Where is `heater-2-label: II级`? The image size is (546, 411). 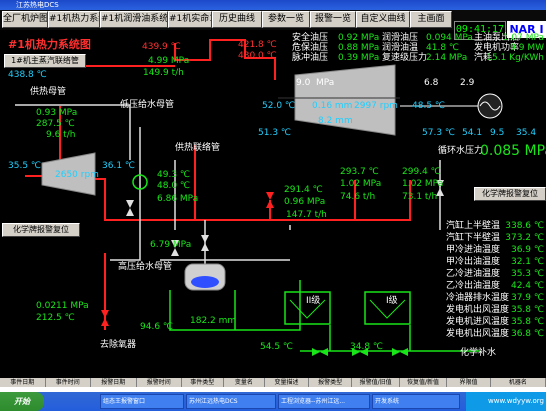 heater-2-label: II级 is located at coordinates (313, 301).